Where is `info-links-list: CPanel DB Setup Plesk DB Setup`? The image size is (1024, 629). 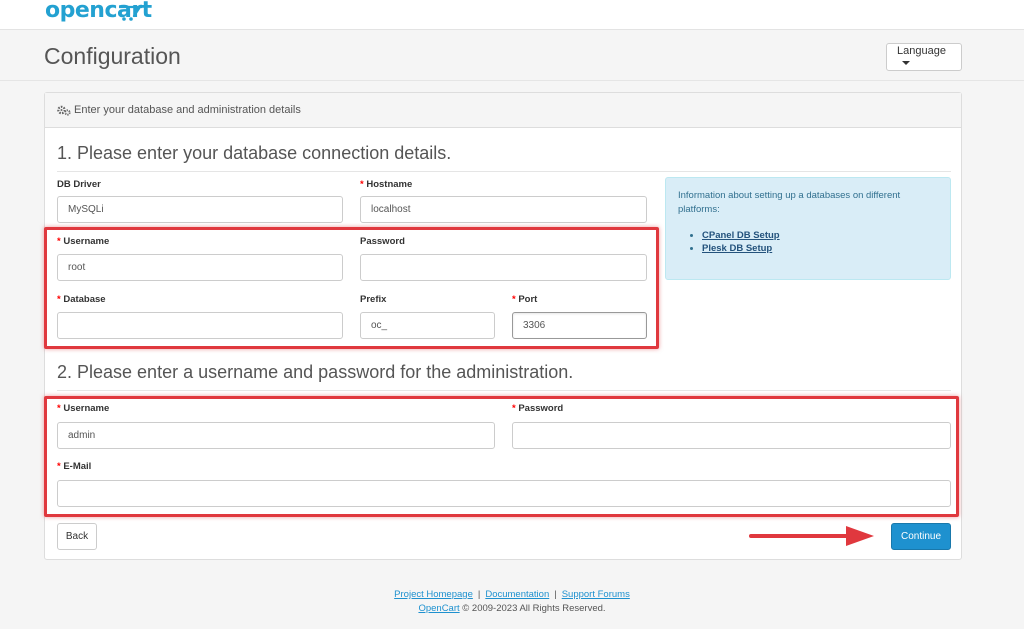 info-links-list: CPanel DB Setup Plesk DB Setup is located at coordinates (808, 242).